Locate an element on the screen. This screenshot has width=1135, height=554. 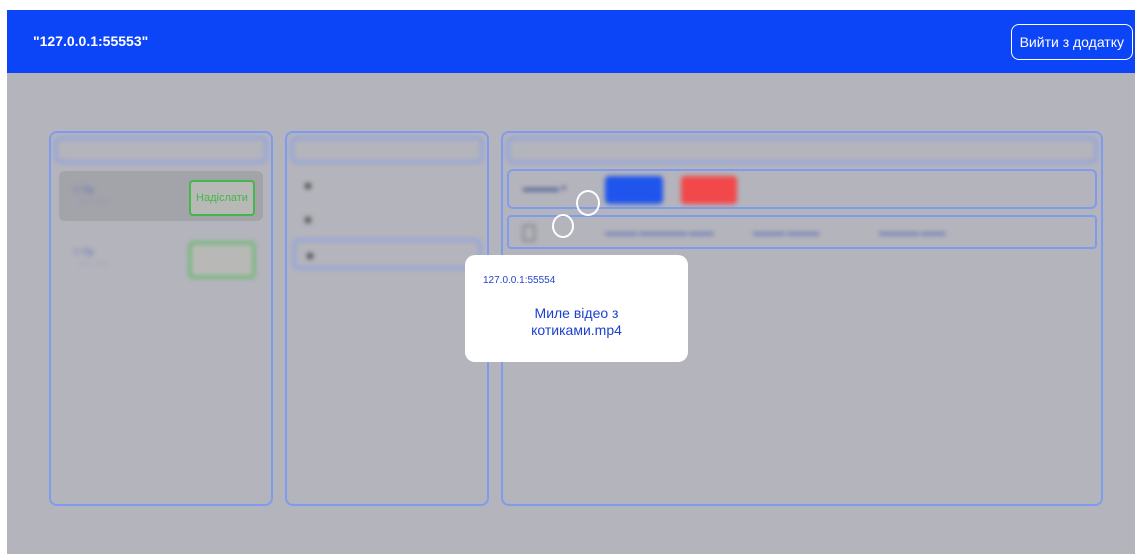
exit-app-button: Вийти з додатку is located at coordinates (1071, 42).